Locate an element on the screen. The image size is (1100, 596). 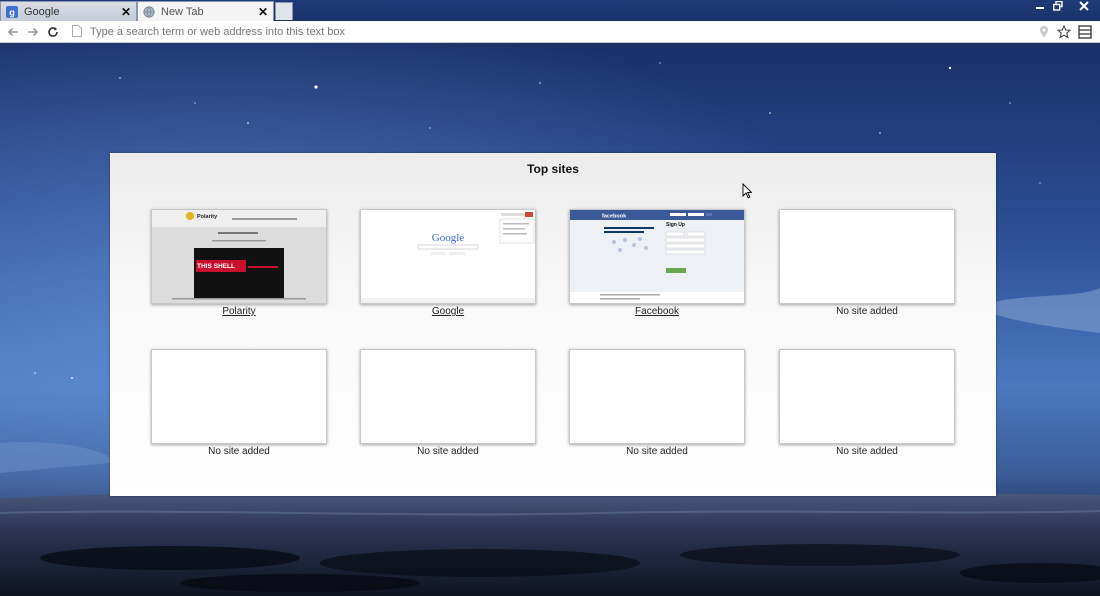
reload-icon is located at coordinates (53, 32).